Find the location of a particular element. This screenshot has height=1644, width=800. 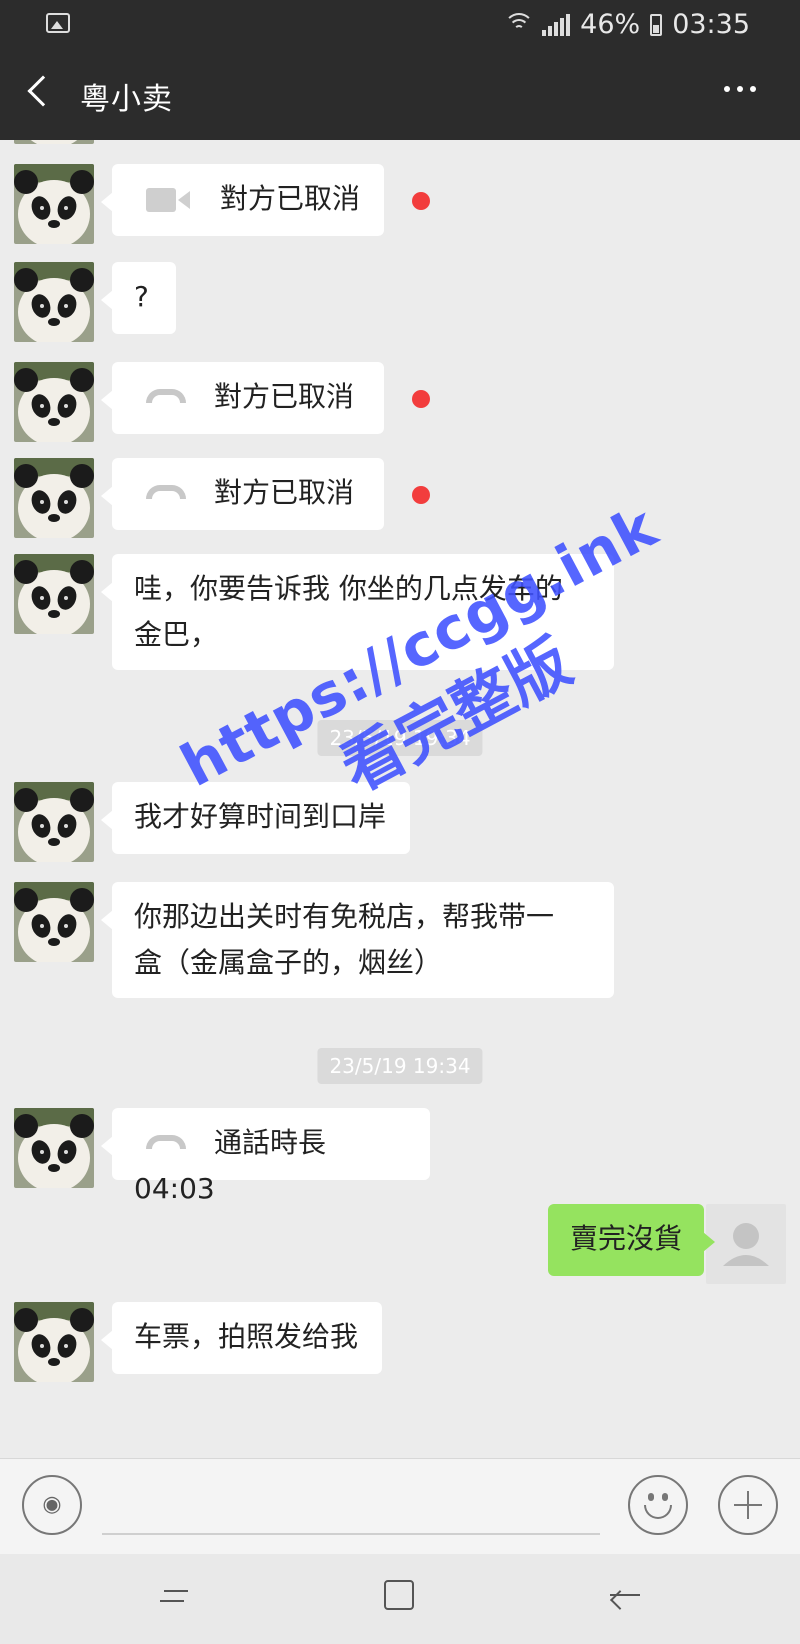

chat-header: 粵小卖 is located at coordinates (400, 95).